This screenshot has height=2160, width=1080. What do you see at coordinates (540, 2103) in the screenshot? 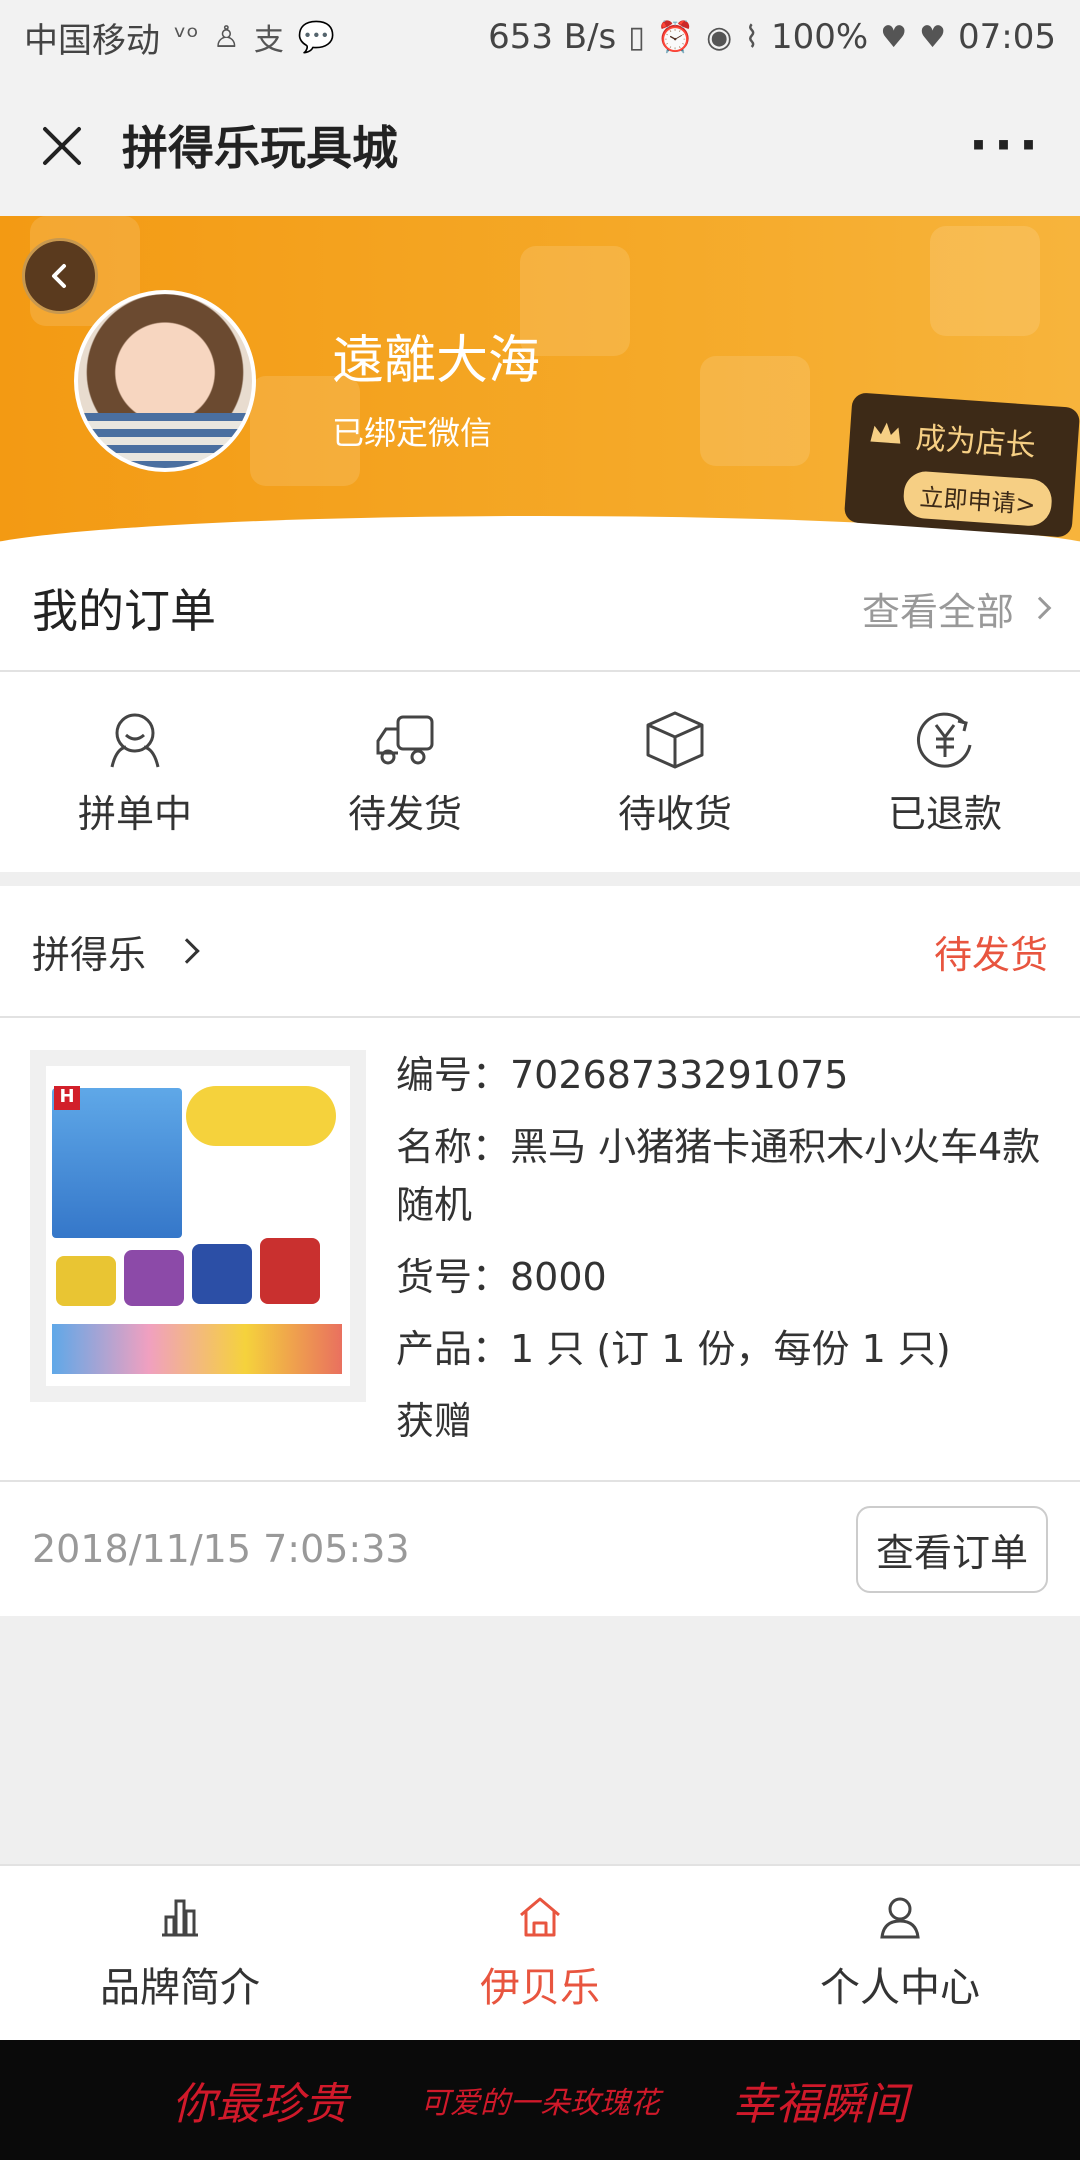
I see `footer-deco-text: 可爱的一朵玫瑰花` at bounding box center [540, 2103].